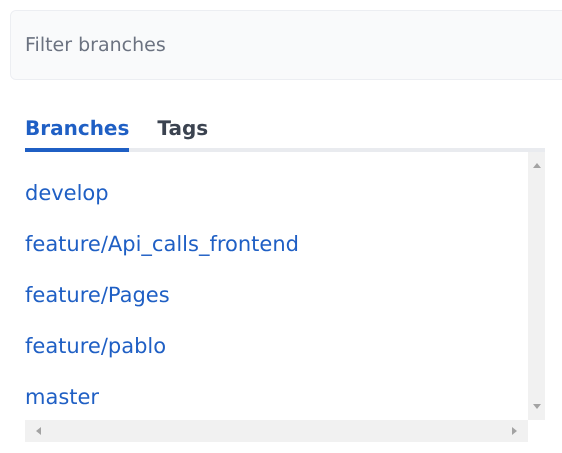 The height and width of the screenshot is (453, 562). I want to click on branch-link: develop, so click(67, 193).